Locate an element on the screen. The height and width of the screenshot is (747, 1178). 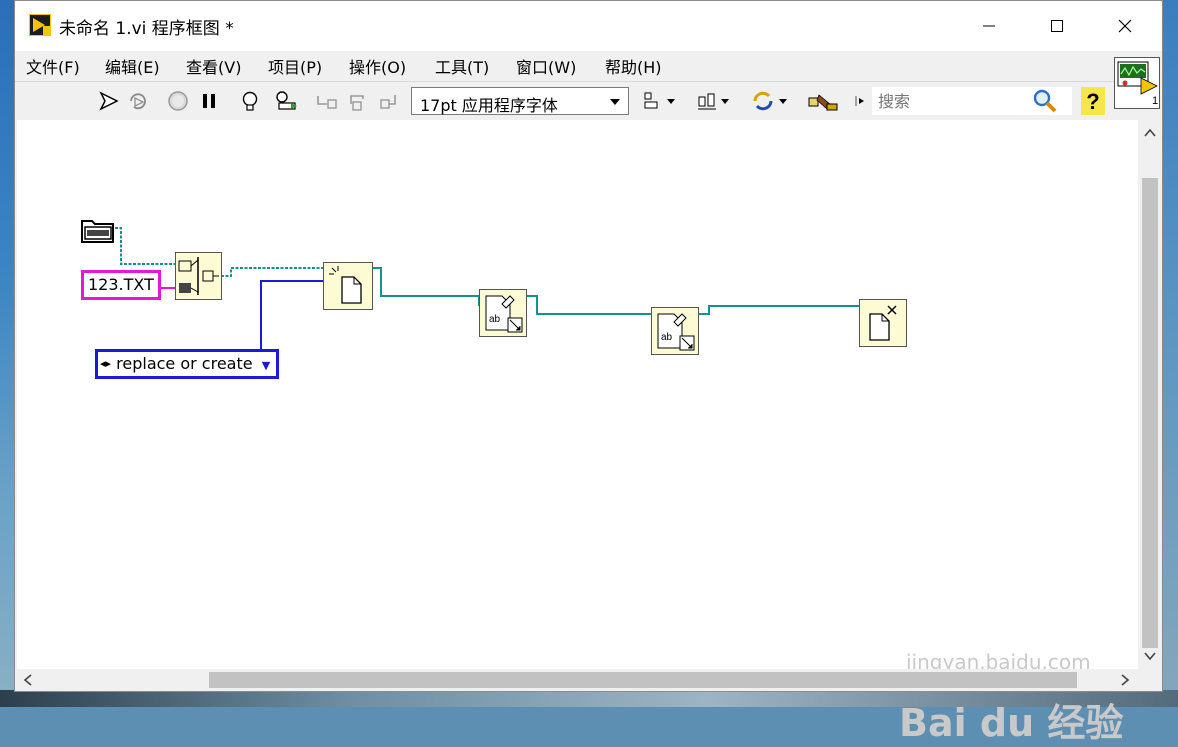
window-title: 未命名 1.vi 程序框图 * is located at coordinates (146, 29).